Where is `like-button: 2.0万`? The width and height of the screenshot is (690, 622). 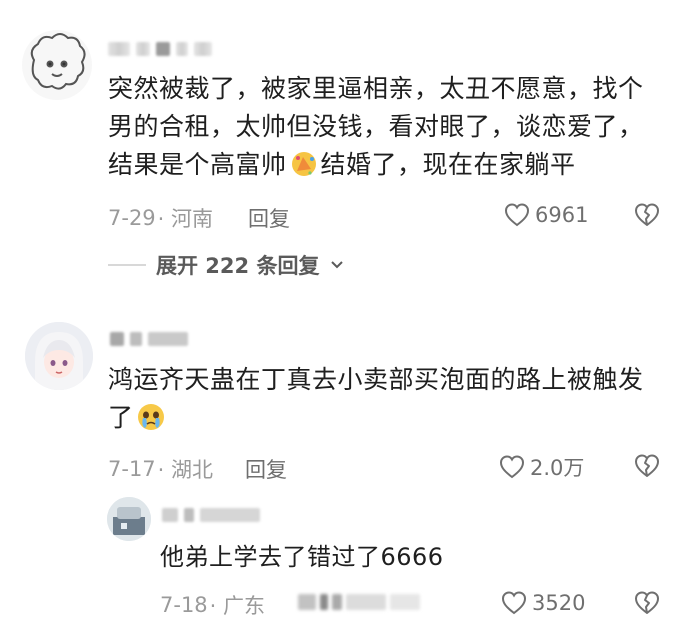
like-button: 2.0万 is located at coordinates (541, 467).